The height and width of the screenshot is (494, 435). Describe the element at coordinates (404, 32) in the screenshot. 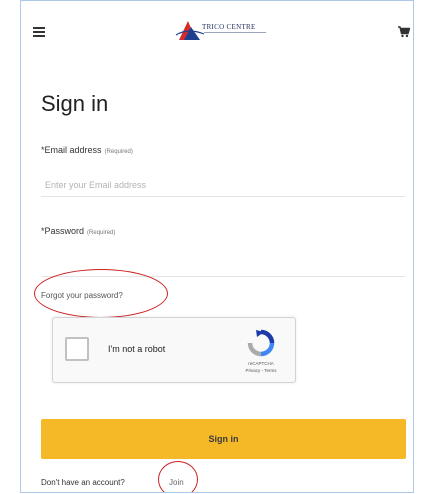

I see `shopping-cart-icon` at that location.